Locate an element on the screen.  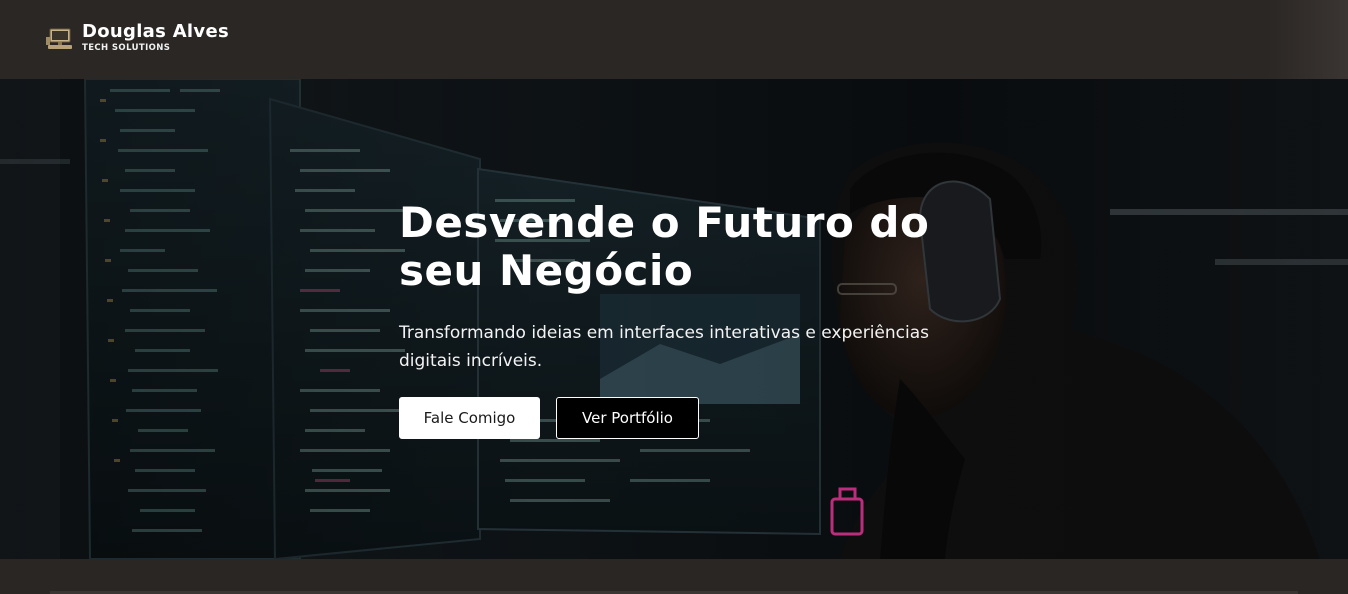
hero-buttons: Fale Comigo Ver Portfólio is located at coordinates (689, 418).